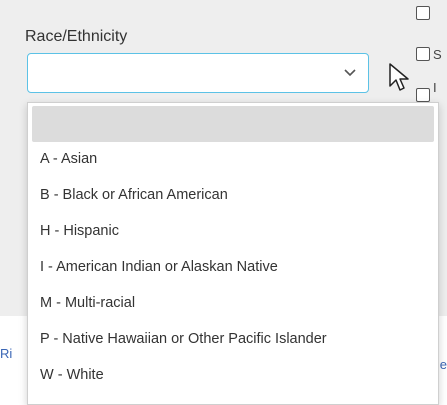 The width and height of the screenshot is (447, 405). What do you see at coordinates (79, 231) in the screenshot?
I see `dropdown-option-hispanic: H - Hispanic` at bounding box center [79, 231].